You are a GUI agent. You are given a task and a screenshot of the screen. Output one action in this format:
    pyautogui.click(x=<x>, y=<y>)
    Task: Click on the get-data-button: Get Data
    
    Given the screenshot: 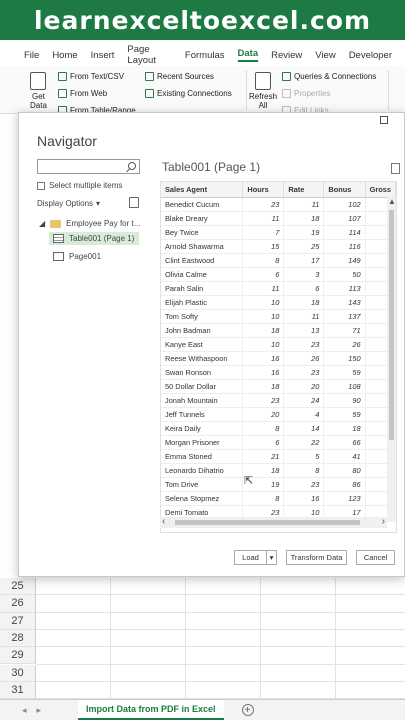 What is the action you would take?
    pyautogui.click(x=38, y=91)
    